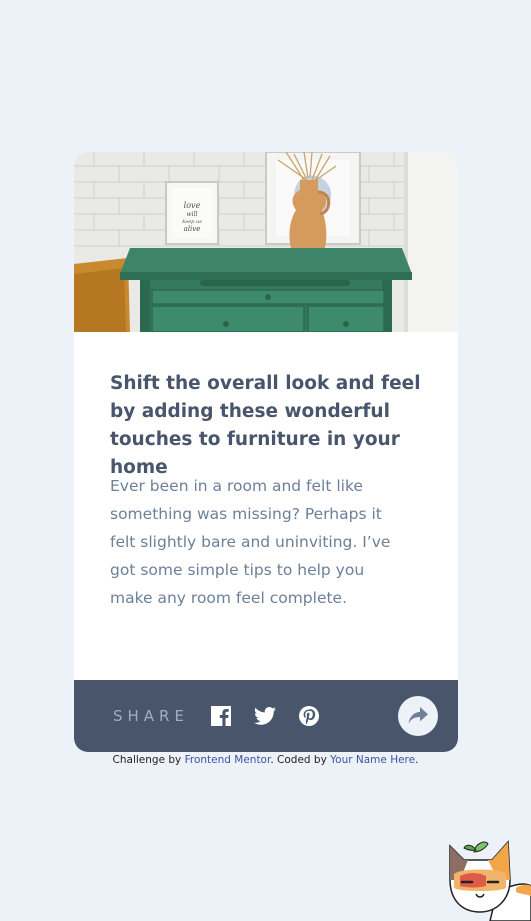 The image size is (531, 921). I want to click on svg-text: love, so click(192, 205).